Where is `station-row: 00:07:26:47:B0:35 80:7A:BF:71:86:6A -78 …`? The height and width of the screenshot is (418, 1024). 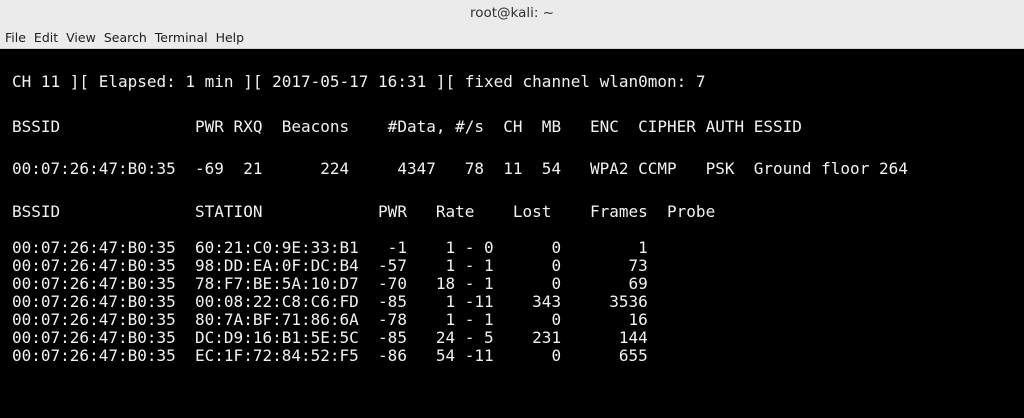 station-row: 00:07:26:47:B0:35 80:7A:BF:71:86:6A -78 … is located at coordinates (330, 319).